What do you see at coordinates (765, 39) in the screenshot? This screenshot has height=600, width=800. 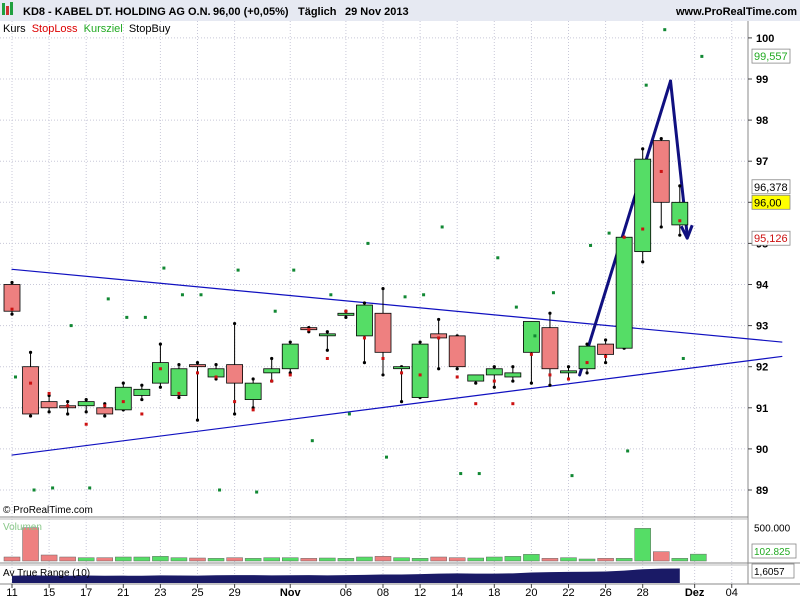 I see `y-tick-label: 100` at bounding box center [765, 39].